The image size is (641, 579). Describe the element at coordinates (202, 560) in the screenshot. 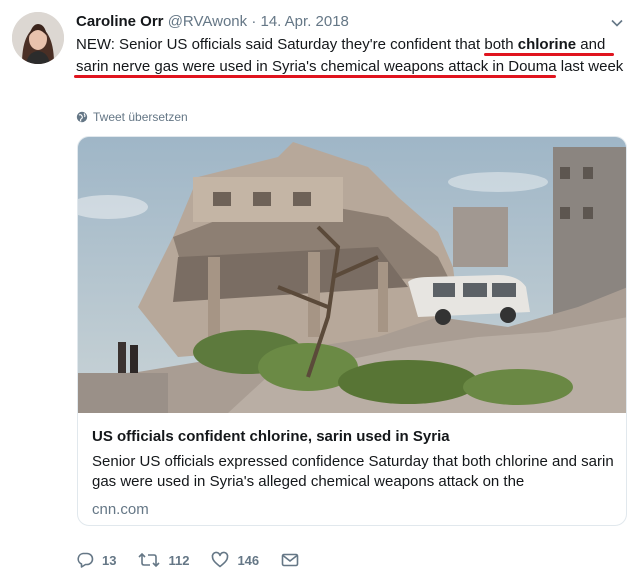

I see `action-bar: 13 112 146` at that location.